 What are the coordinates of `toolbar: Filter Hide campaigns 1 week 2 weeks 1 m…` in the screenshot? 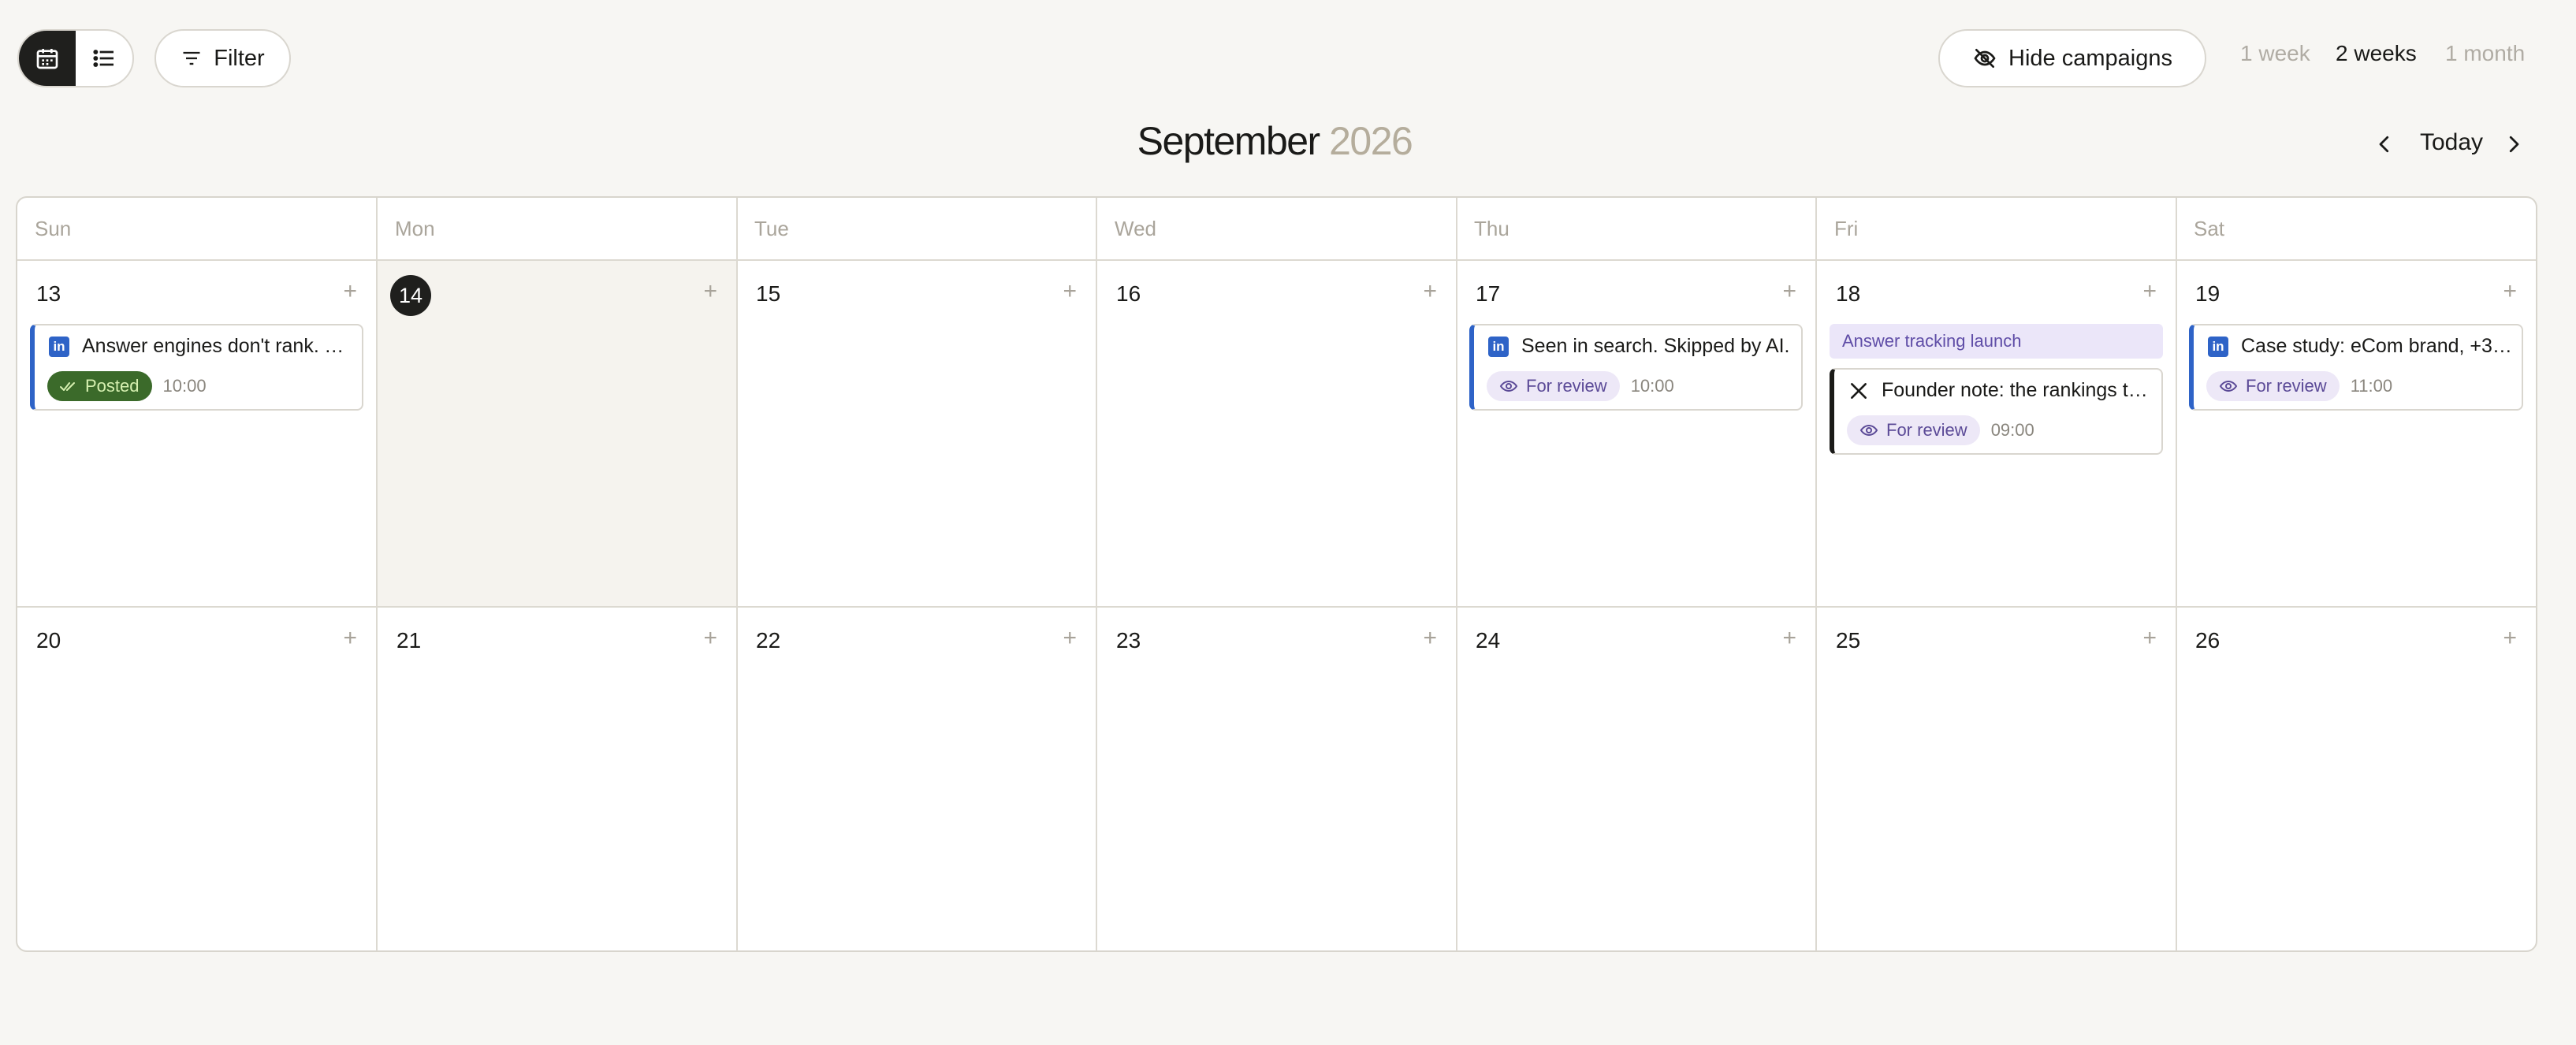 It's located at (1288, 59).